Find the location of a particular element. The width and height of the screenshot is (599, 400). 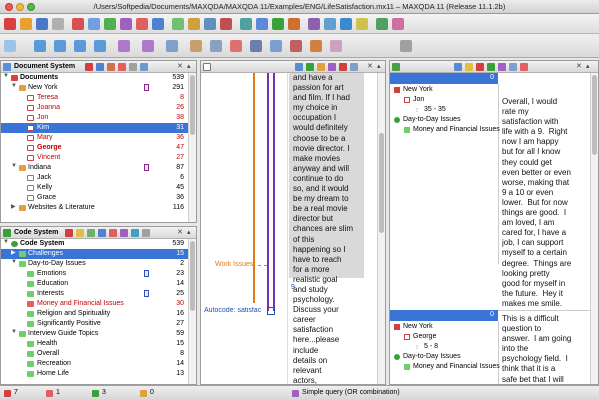

retrieved-print-icon is located at coordinates (524, 67).